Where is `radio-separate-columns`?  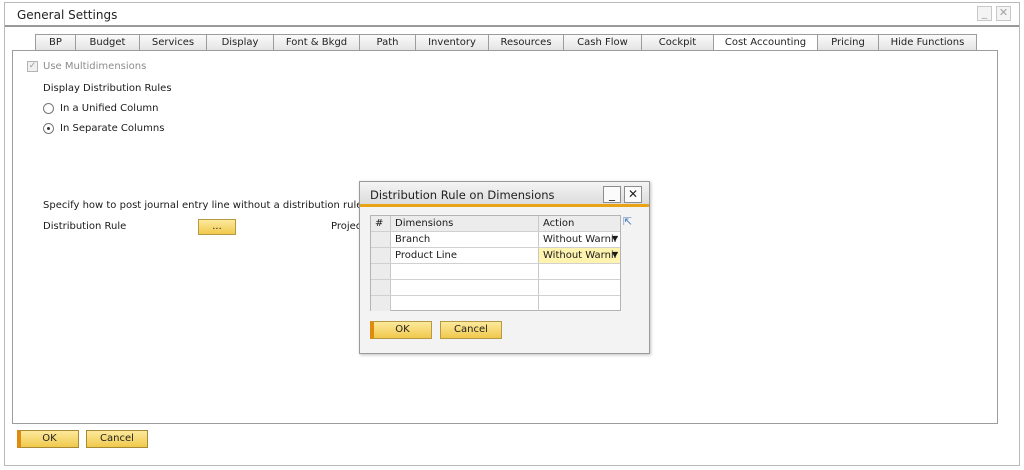 radio-separate-columns is located at coordinates (48, 128).